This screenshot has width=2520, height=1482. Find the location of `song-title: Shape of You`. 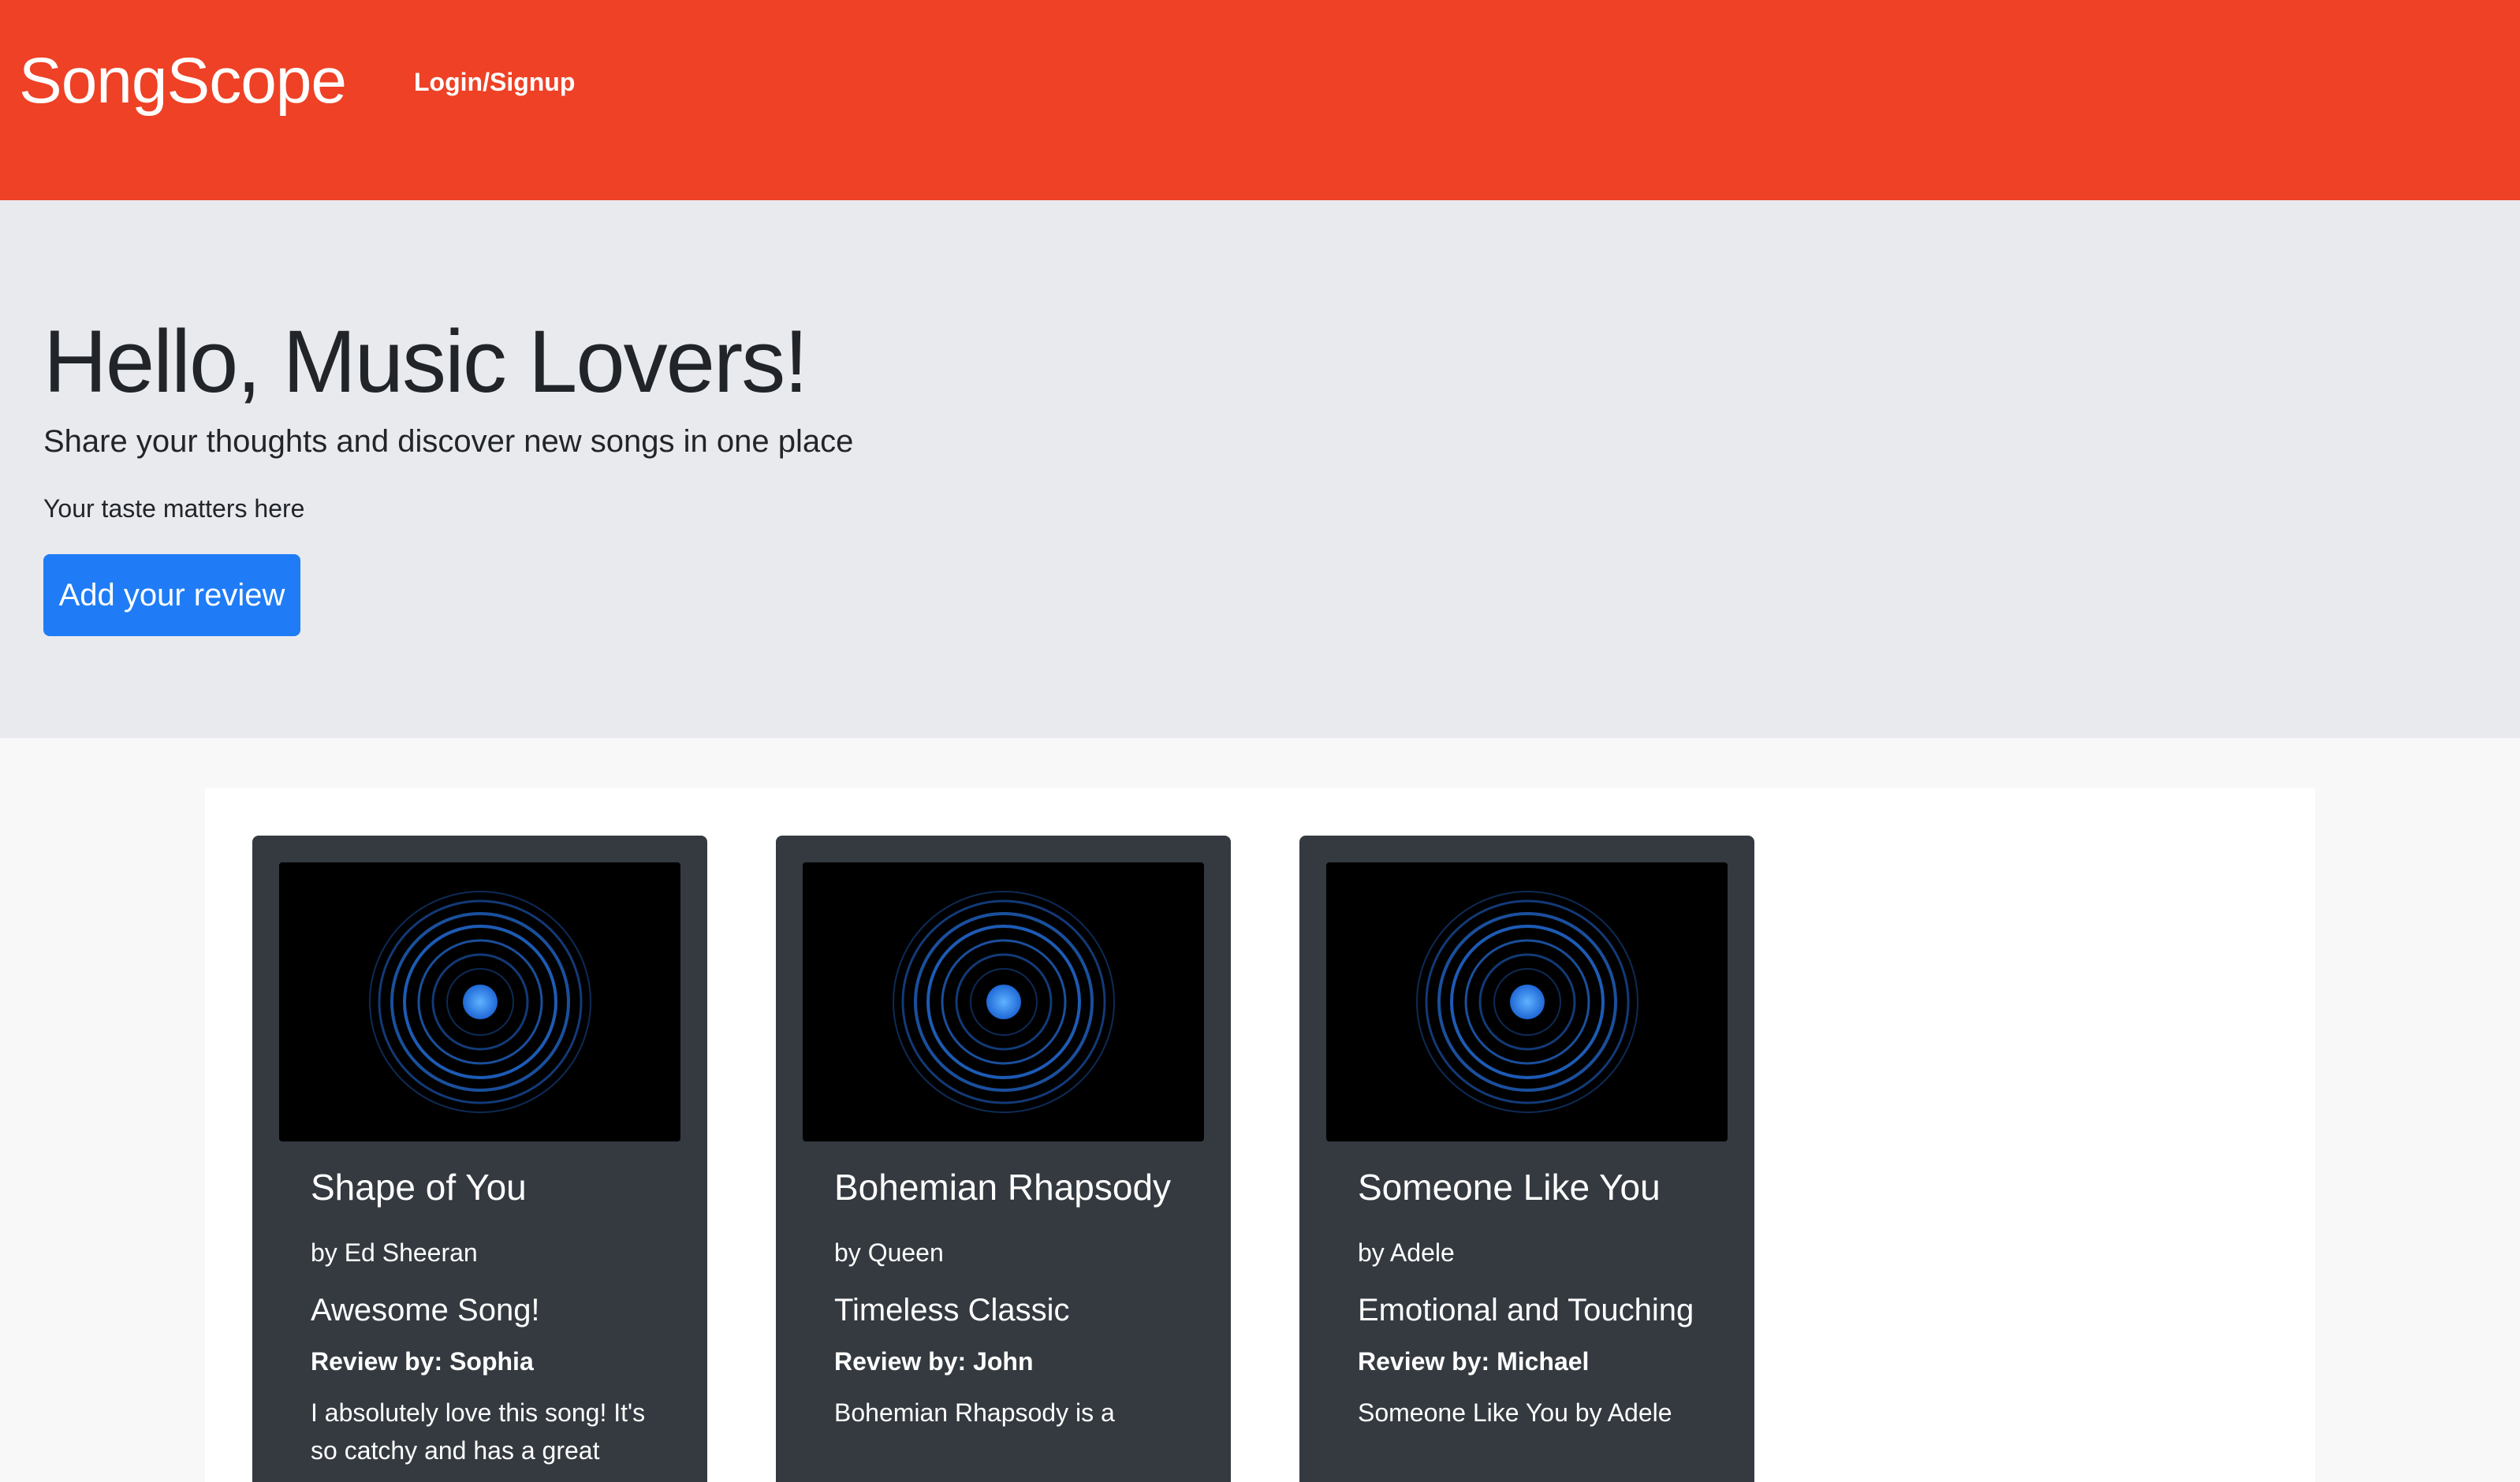

song-title: Shape of You is located at coordinates (419, 1187).